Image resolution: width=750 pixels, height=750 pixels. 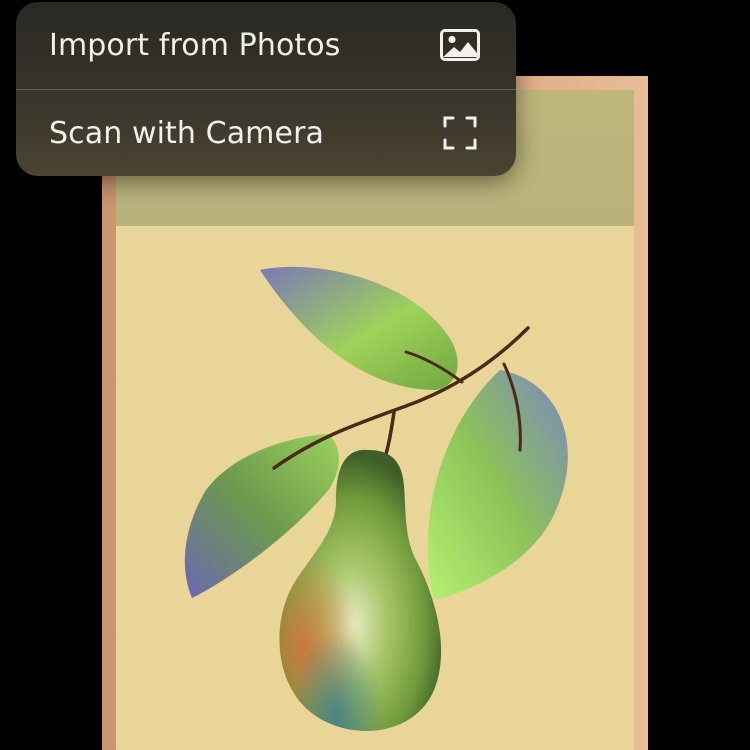 I want to click on scan-with-camera-item: Scan with Camera, so click(x=266, y=133).